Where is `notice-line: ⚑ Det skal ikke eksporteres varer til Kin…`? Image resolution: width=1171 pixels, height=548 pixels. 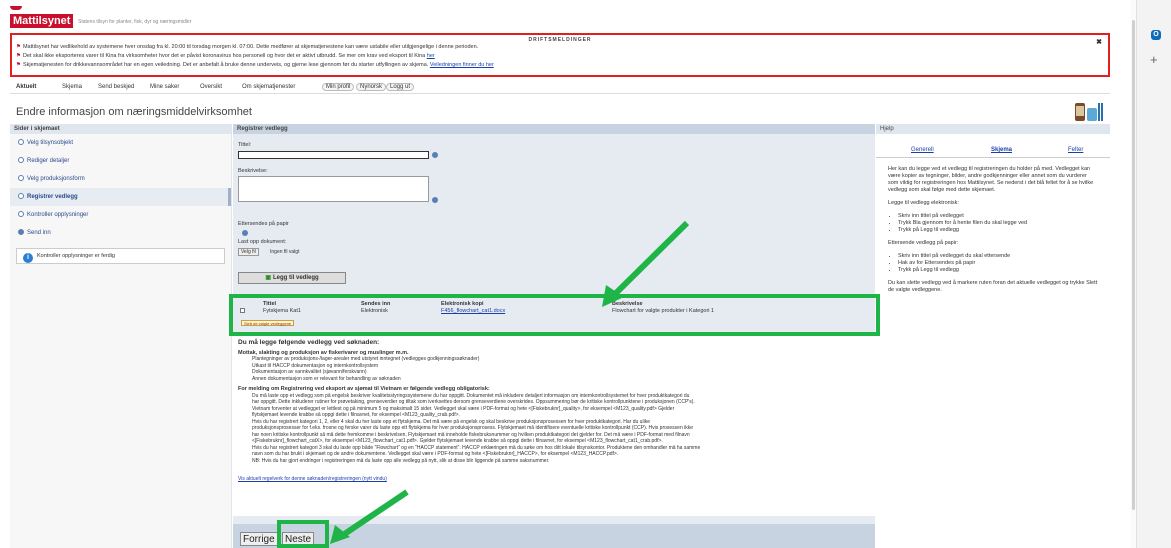
notice-line: ⚑ Det skal ikke eksporteres varer til Kin… is located at coordinates (560, 56).